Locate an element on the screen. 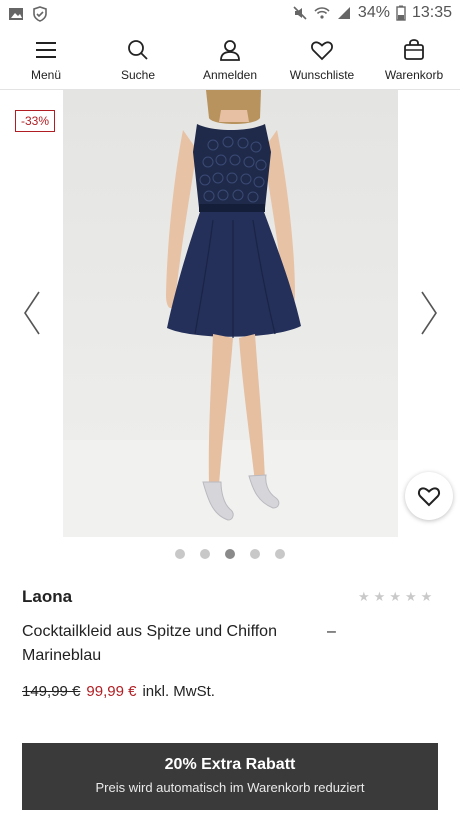 The image size is (460, 818). status-bar: 34% 13:35 is located at coordinates (230, 14).